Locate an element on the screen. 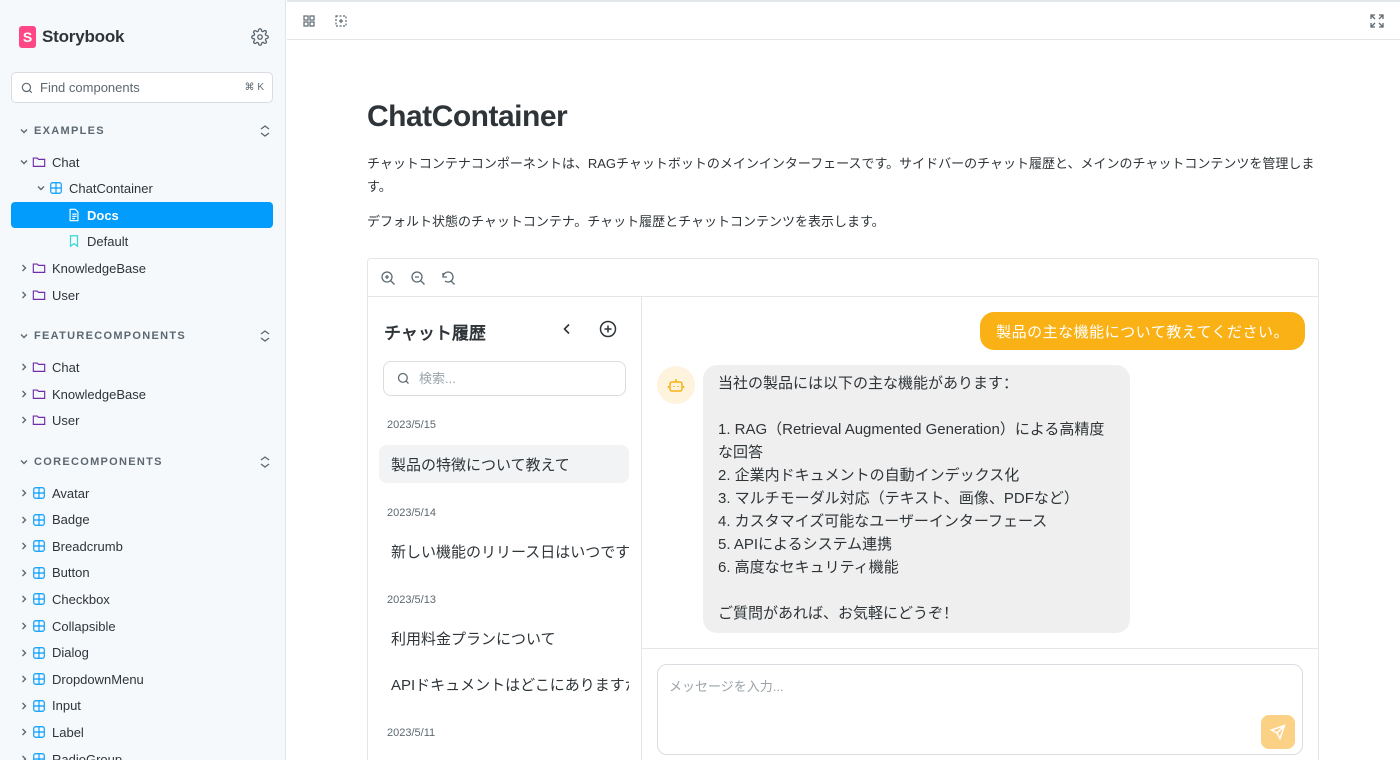 Image resolution: width=1400 pixels, height=760 pixels. section-corecomponents: CORECOMPONENTS is located at coordinates (145, 462).